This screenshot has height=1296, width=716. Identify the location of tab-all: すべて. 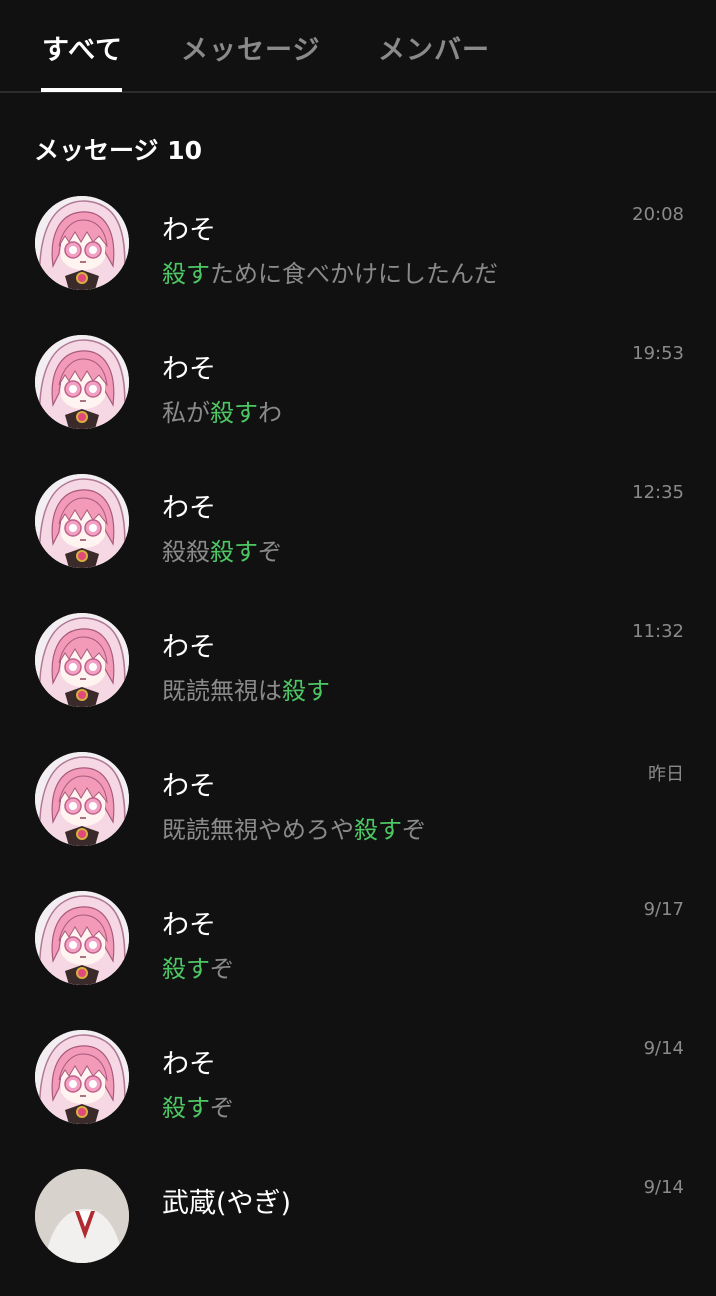
(82, 47).